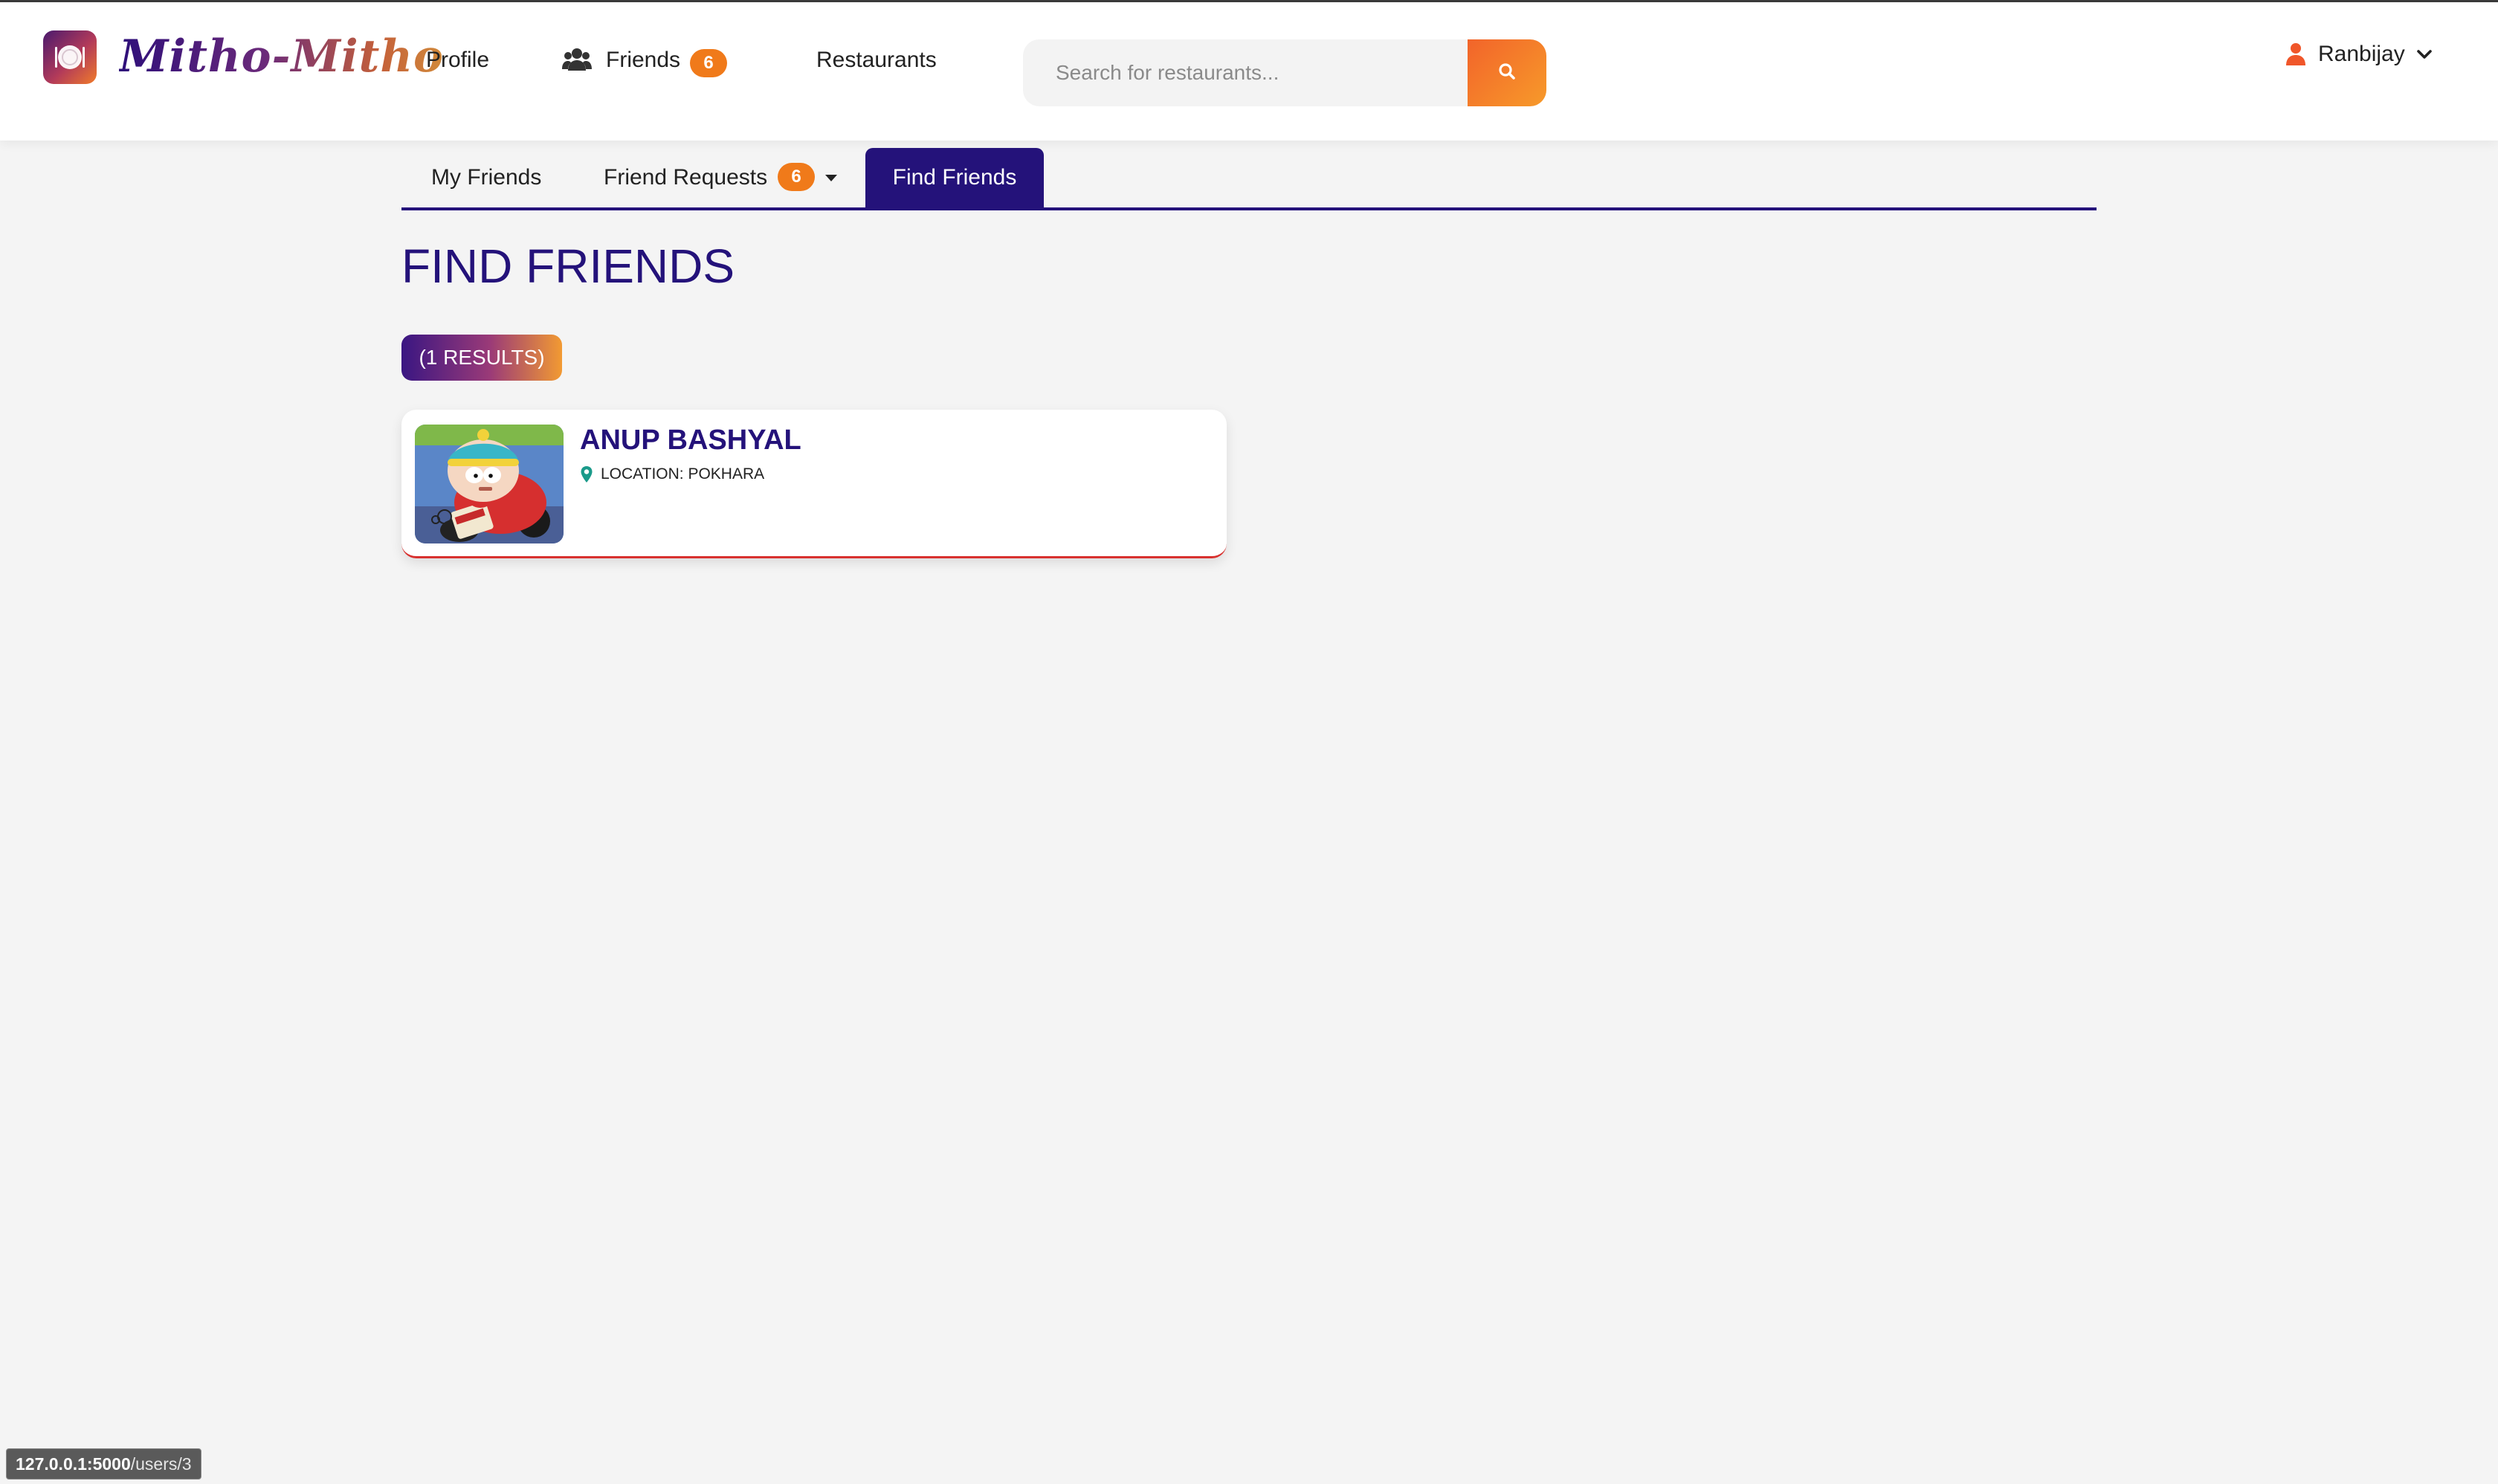 This screenshot has height=1484, width=2498. I want to click on results-count-badge: (1 RESULTS), so click(481, 358).